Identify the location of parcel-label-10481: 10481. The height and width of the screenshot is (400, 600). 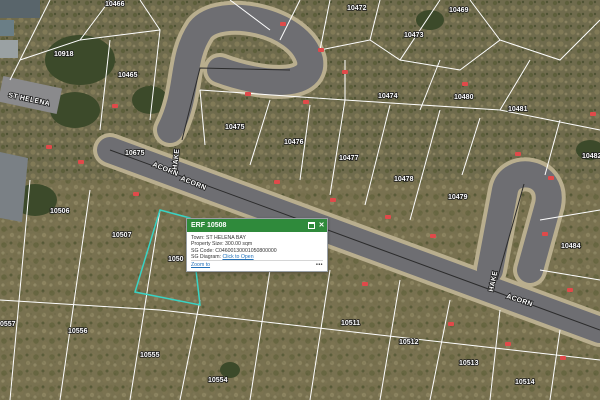
(518, 109).